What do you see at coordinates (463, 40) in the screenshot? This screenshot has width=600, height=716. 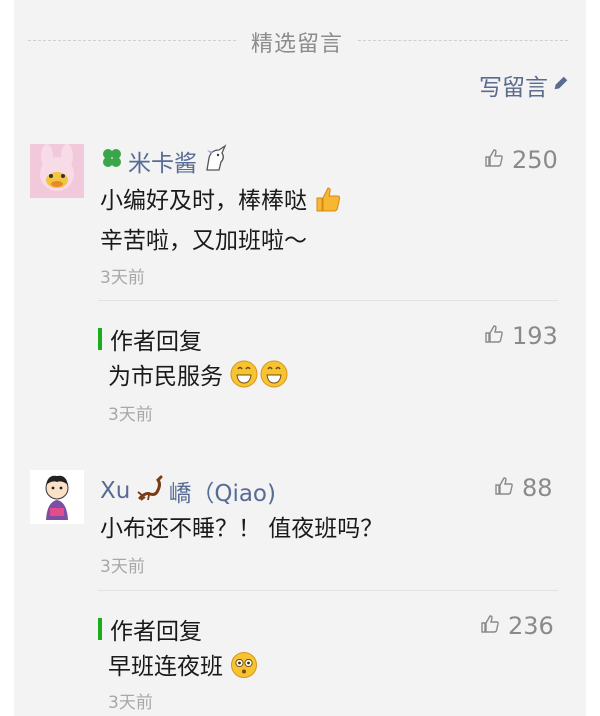 I see `header-divider-right` at bounding box center [463, 40].